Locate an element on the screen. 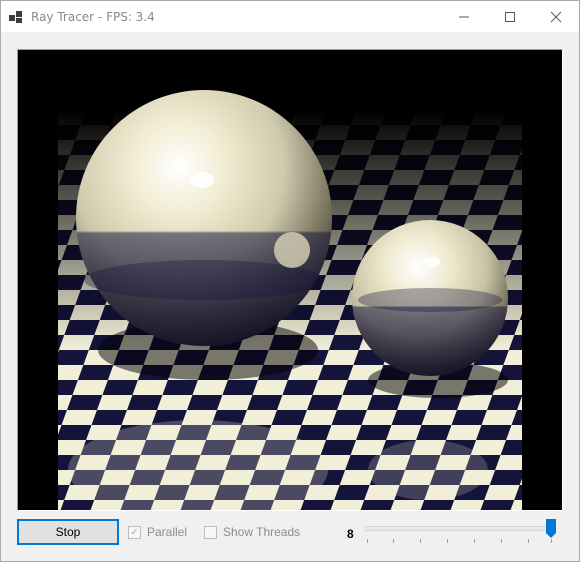 The width and height of the screenshot is (580, 562). thread-count-slider is located at coordinates (463, 532).